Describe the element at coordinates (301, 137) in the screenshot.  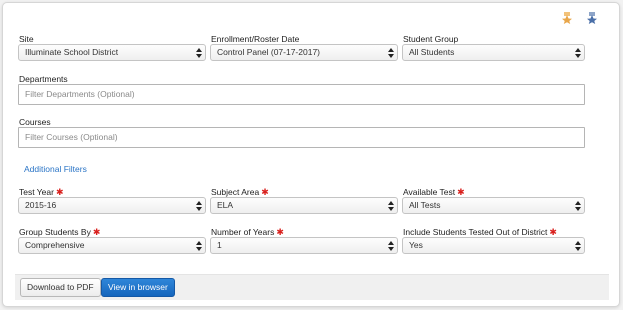
I see `courses-input: Filter Courses (Optional)` at that location.